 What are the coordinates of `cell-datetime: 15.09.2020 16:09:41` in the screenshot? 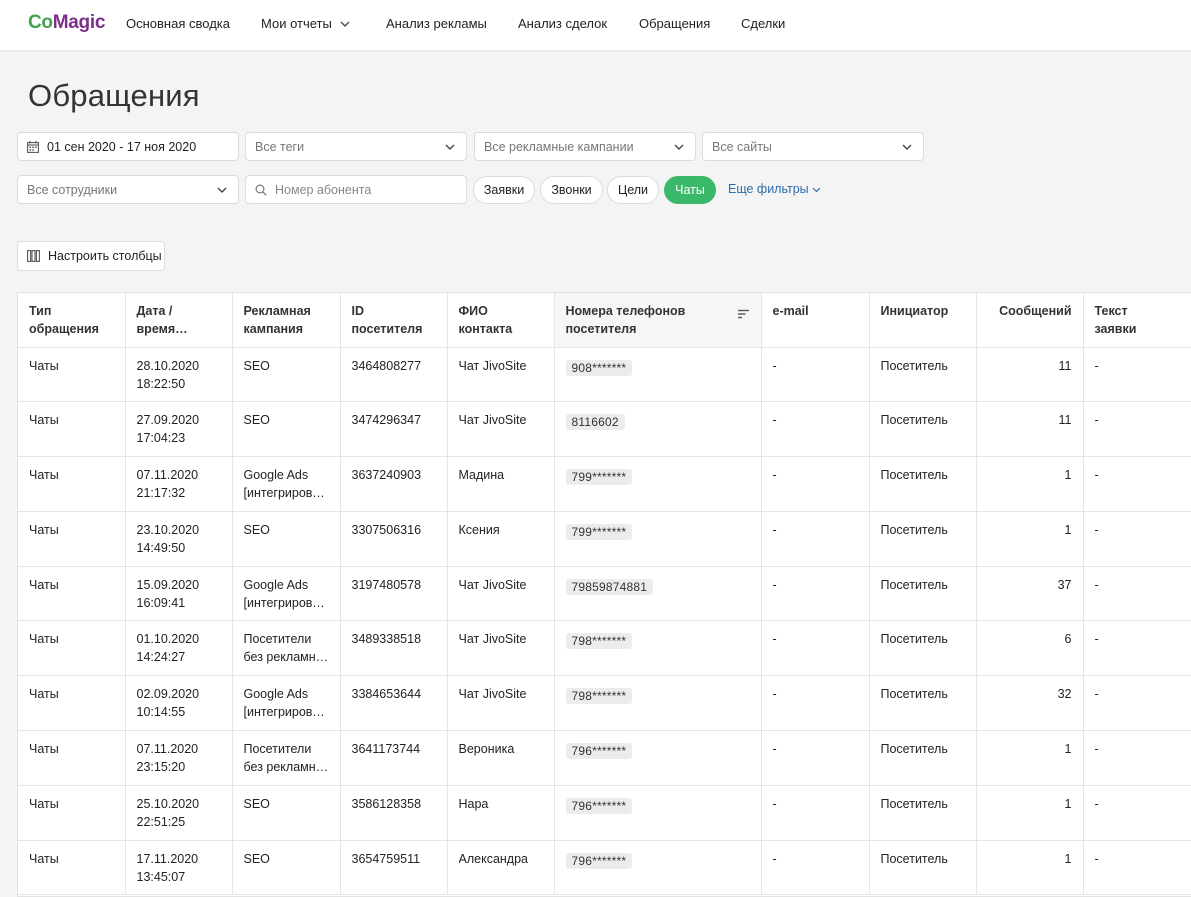 It's located at (179, 594).